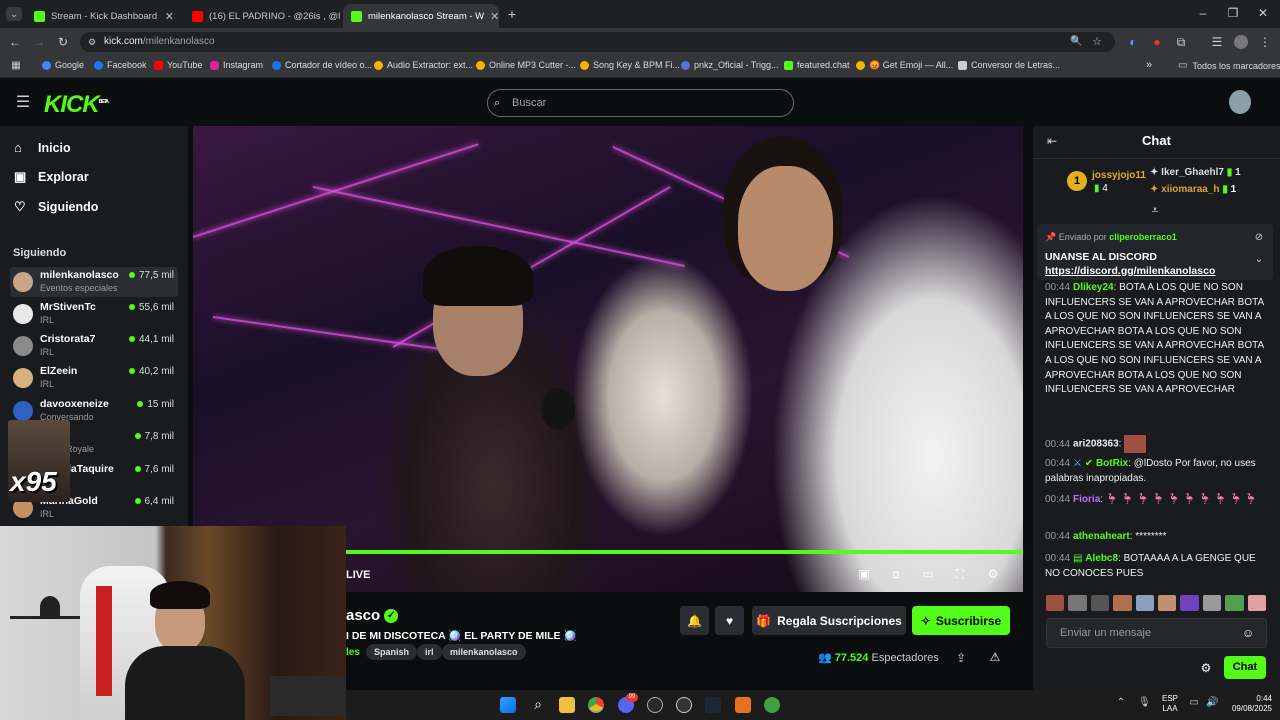 Image resolution: width=1280 pixels, height=720 pixels. Describe the element at coordinates (1130, 271) in the screenshot. I see `pinned-link: https://discord.gg/milenkanolasco` at that location.